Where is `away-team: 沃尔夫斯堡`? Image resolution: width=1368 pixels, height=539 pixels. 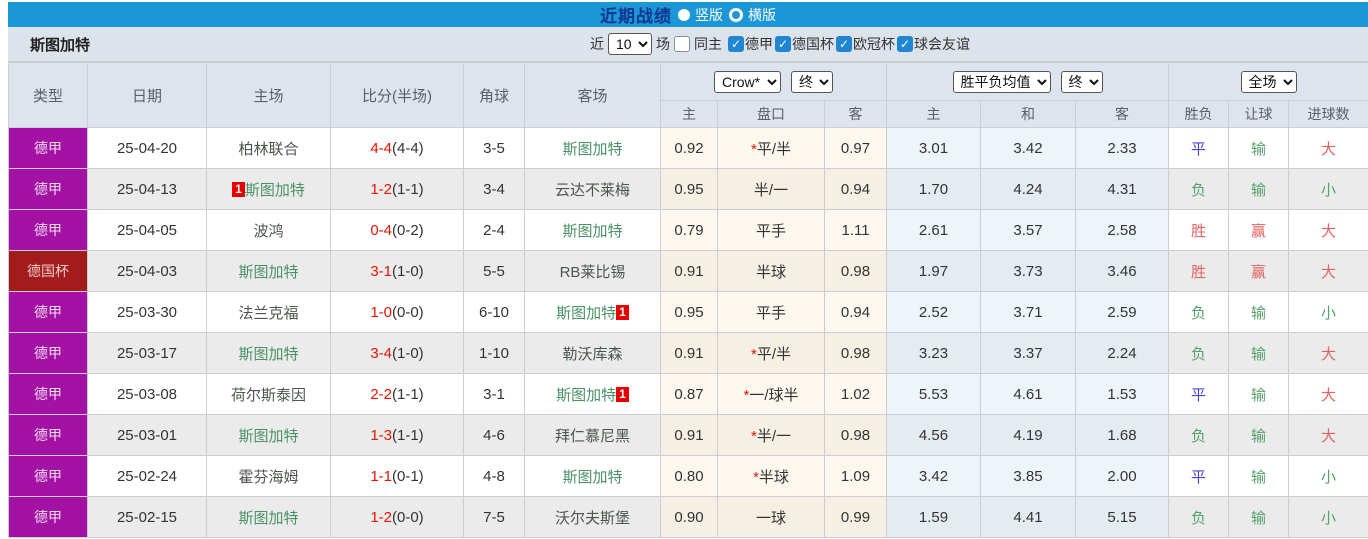 away-team: 沃尔夫斯堡 is located at coordinates (592, 517).